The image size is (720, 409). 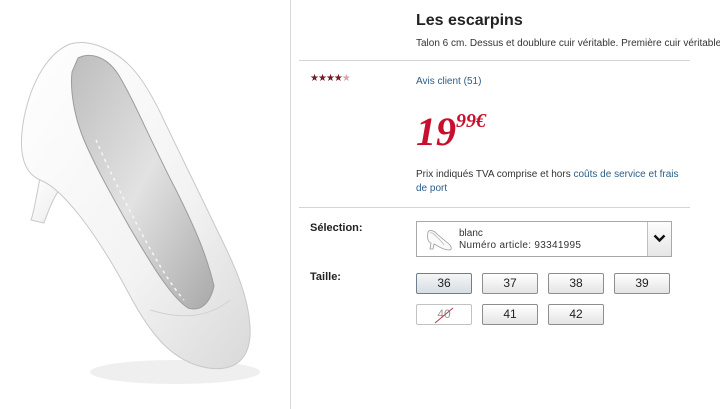 I want to click on size-option-36: 36, so click(x=444, y=283).